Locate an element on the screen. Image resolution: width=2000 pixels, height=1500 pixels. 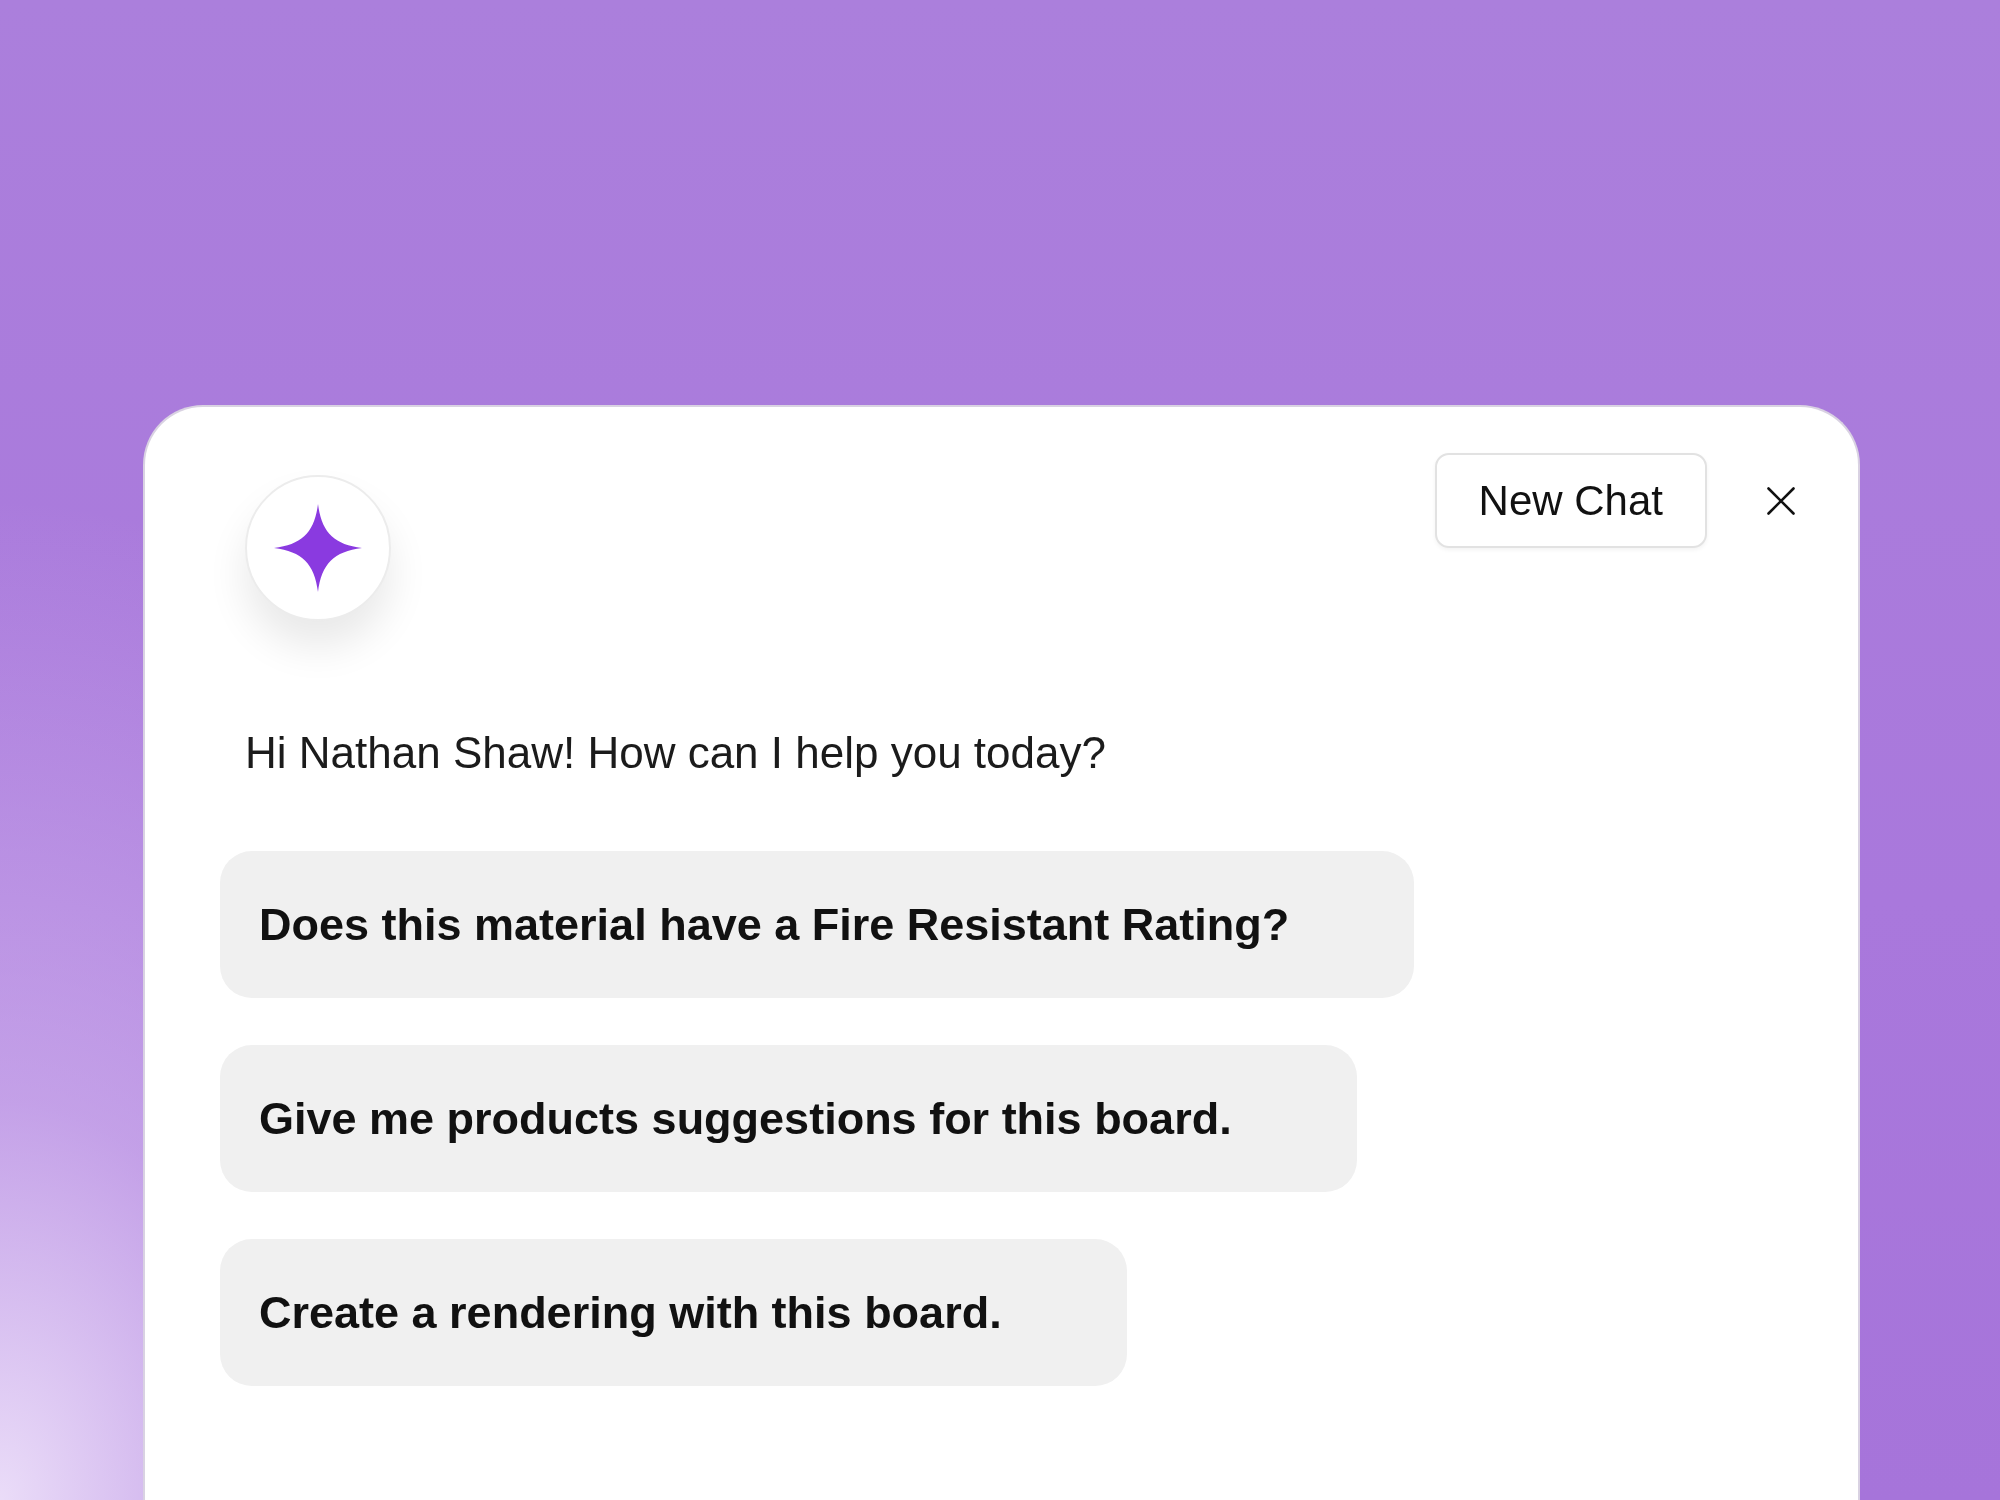
new-chat-button: New Chat is located at coordinates (1570, 500).